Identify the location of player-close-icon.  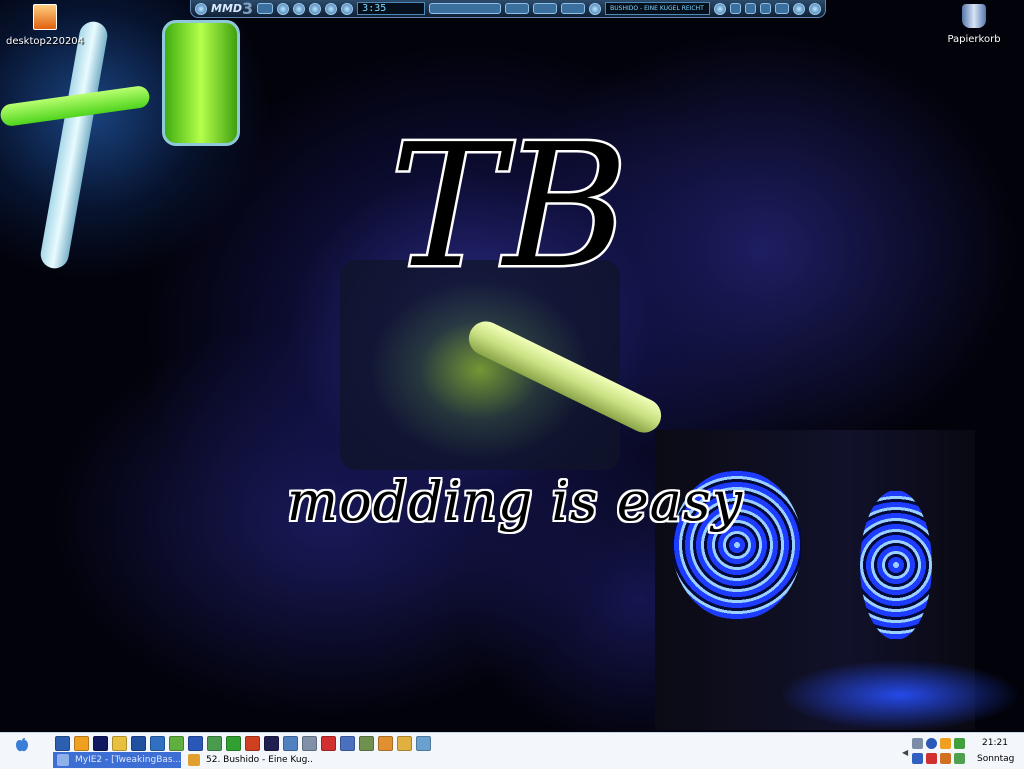
(815, 8).